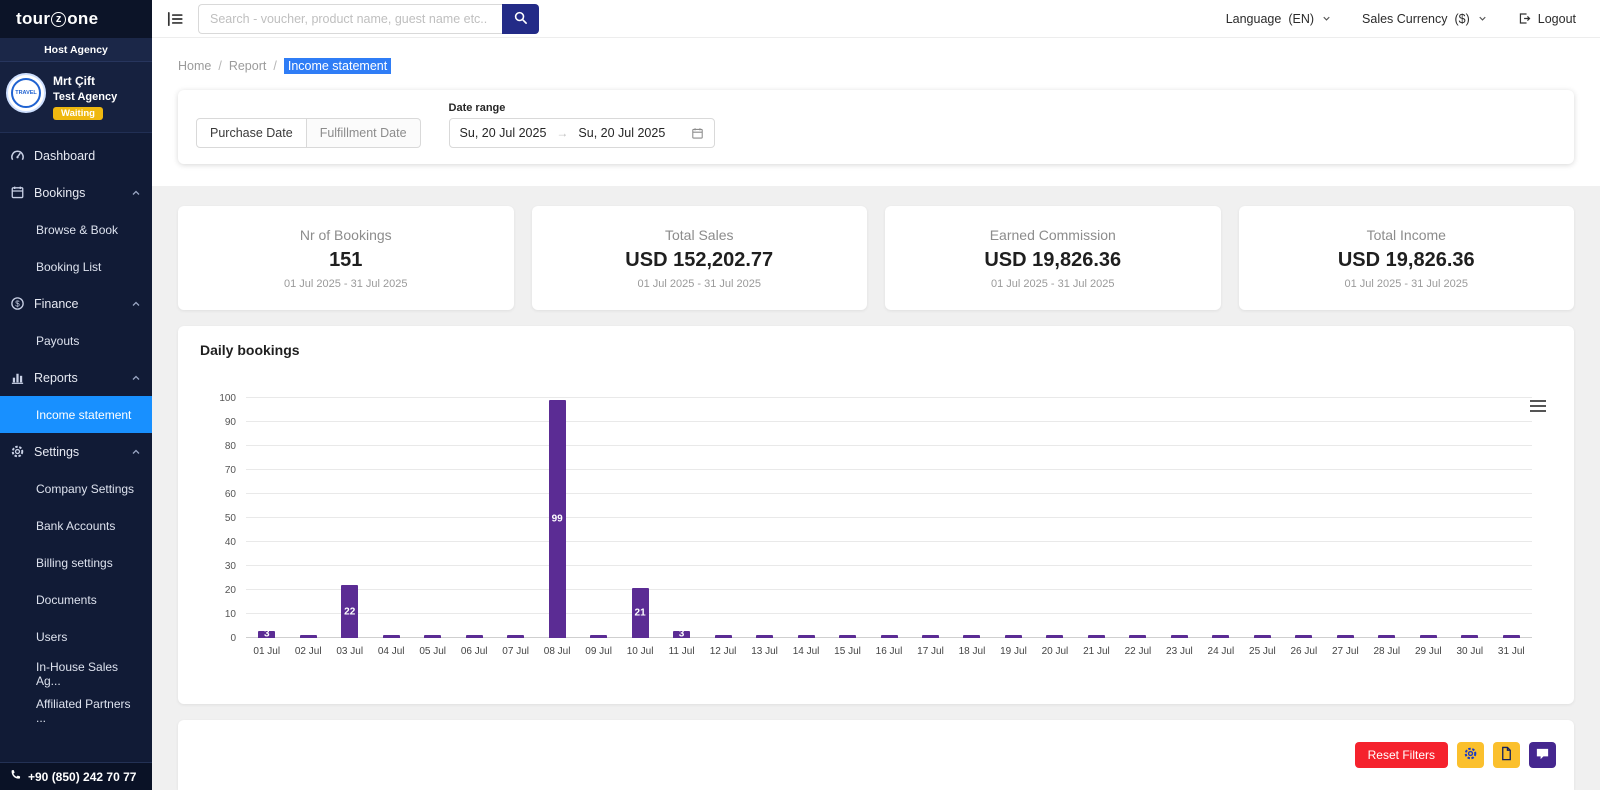 The height and width of the screenshot is (790, 1600). What do you see at coordinates (889, 636) in the screenshot?
I see `bar-16-jul` at bounding box center [889, 636].